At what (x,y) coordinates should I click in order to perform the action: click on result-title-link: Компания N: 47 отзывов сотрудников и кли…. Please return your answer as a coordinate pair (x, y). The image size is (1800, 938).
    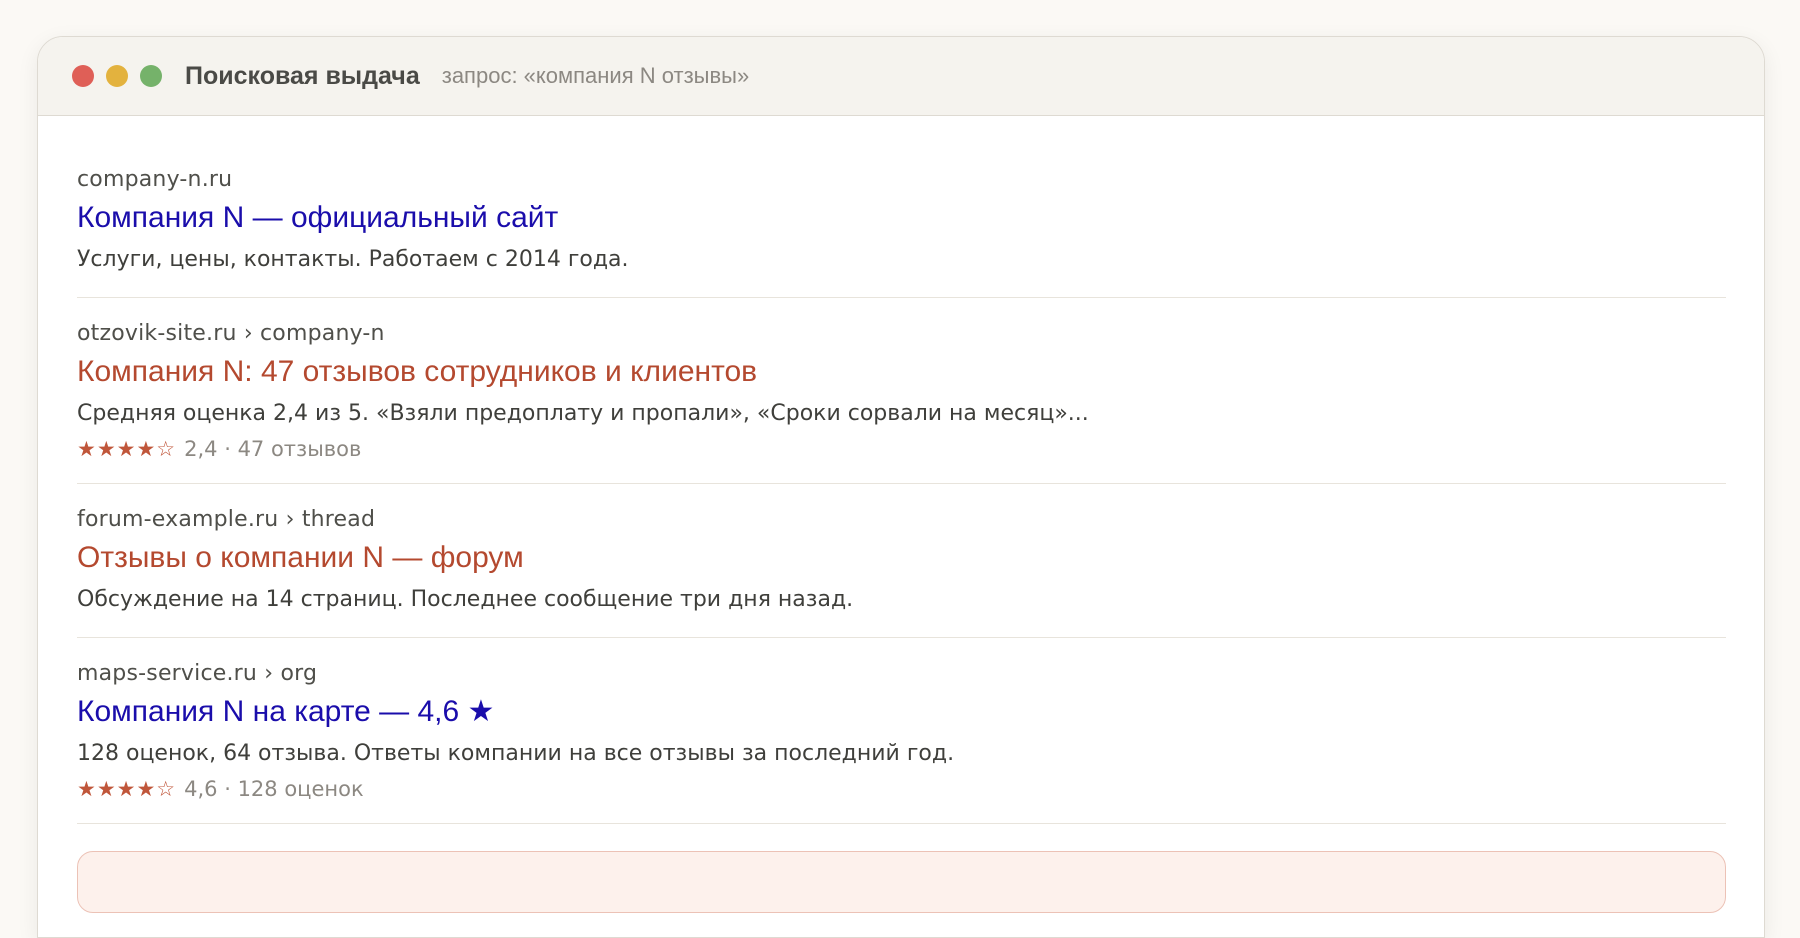
    Looking at the image, I should click on (901, 372).